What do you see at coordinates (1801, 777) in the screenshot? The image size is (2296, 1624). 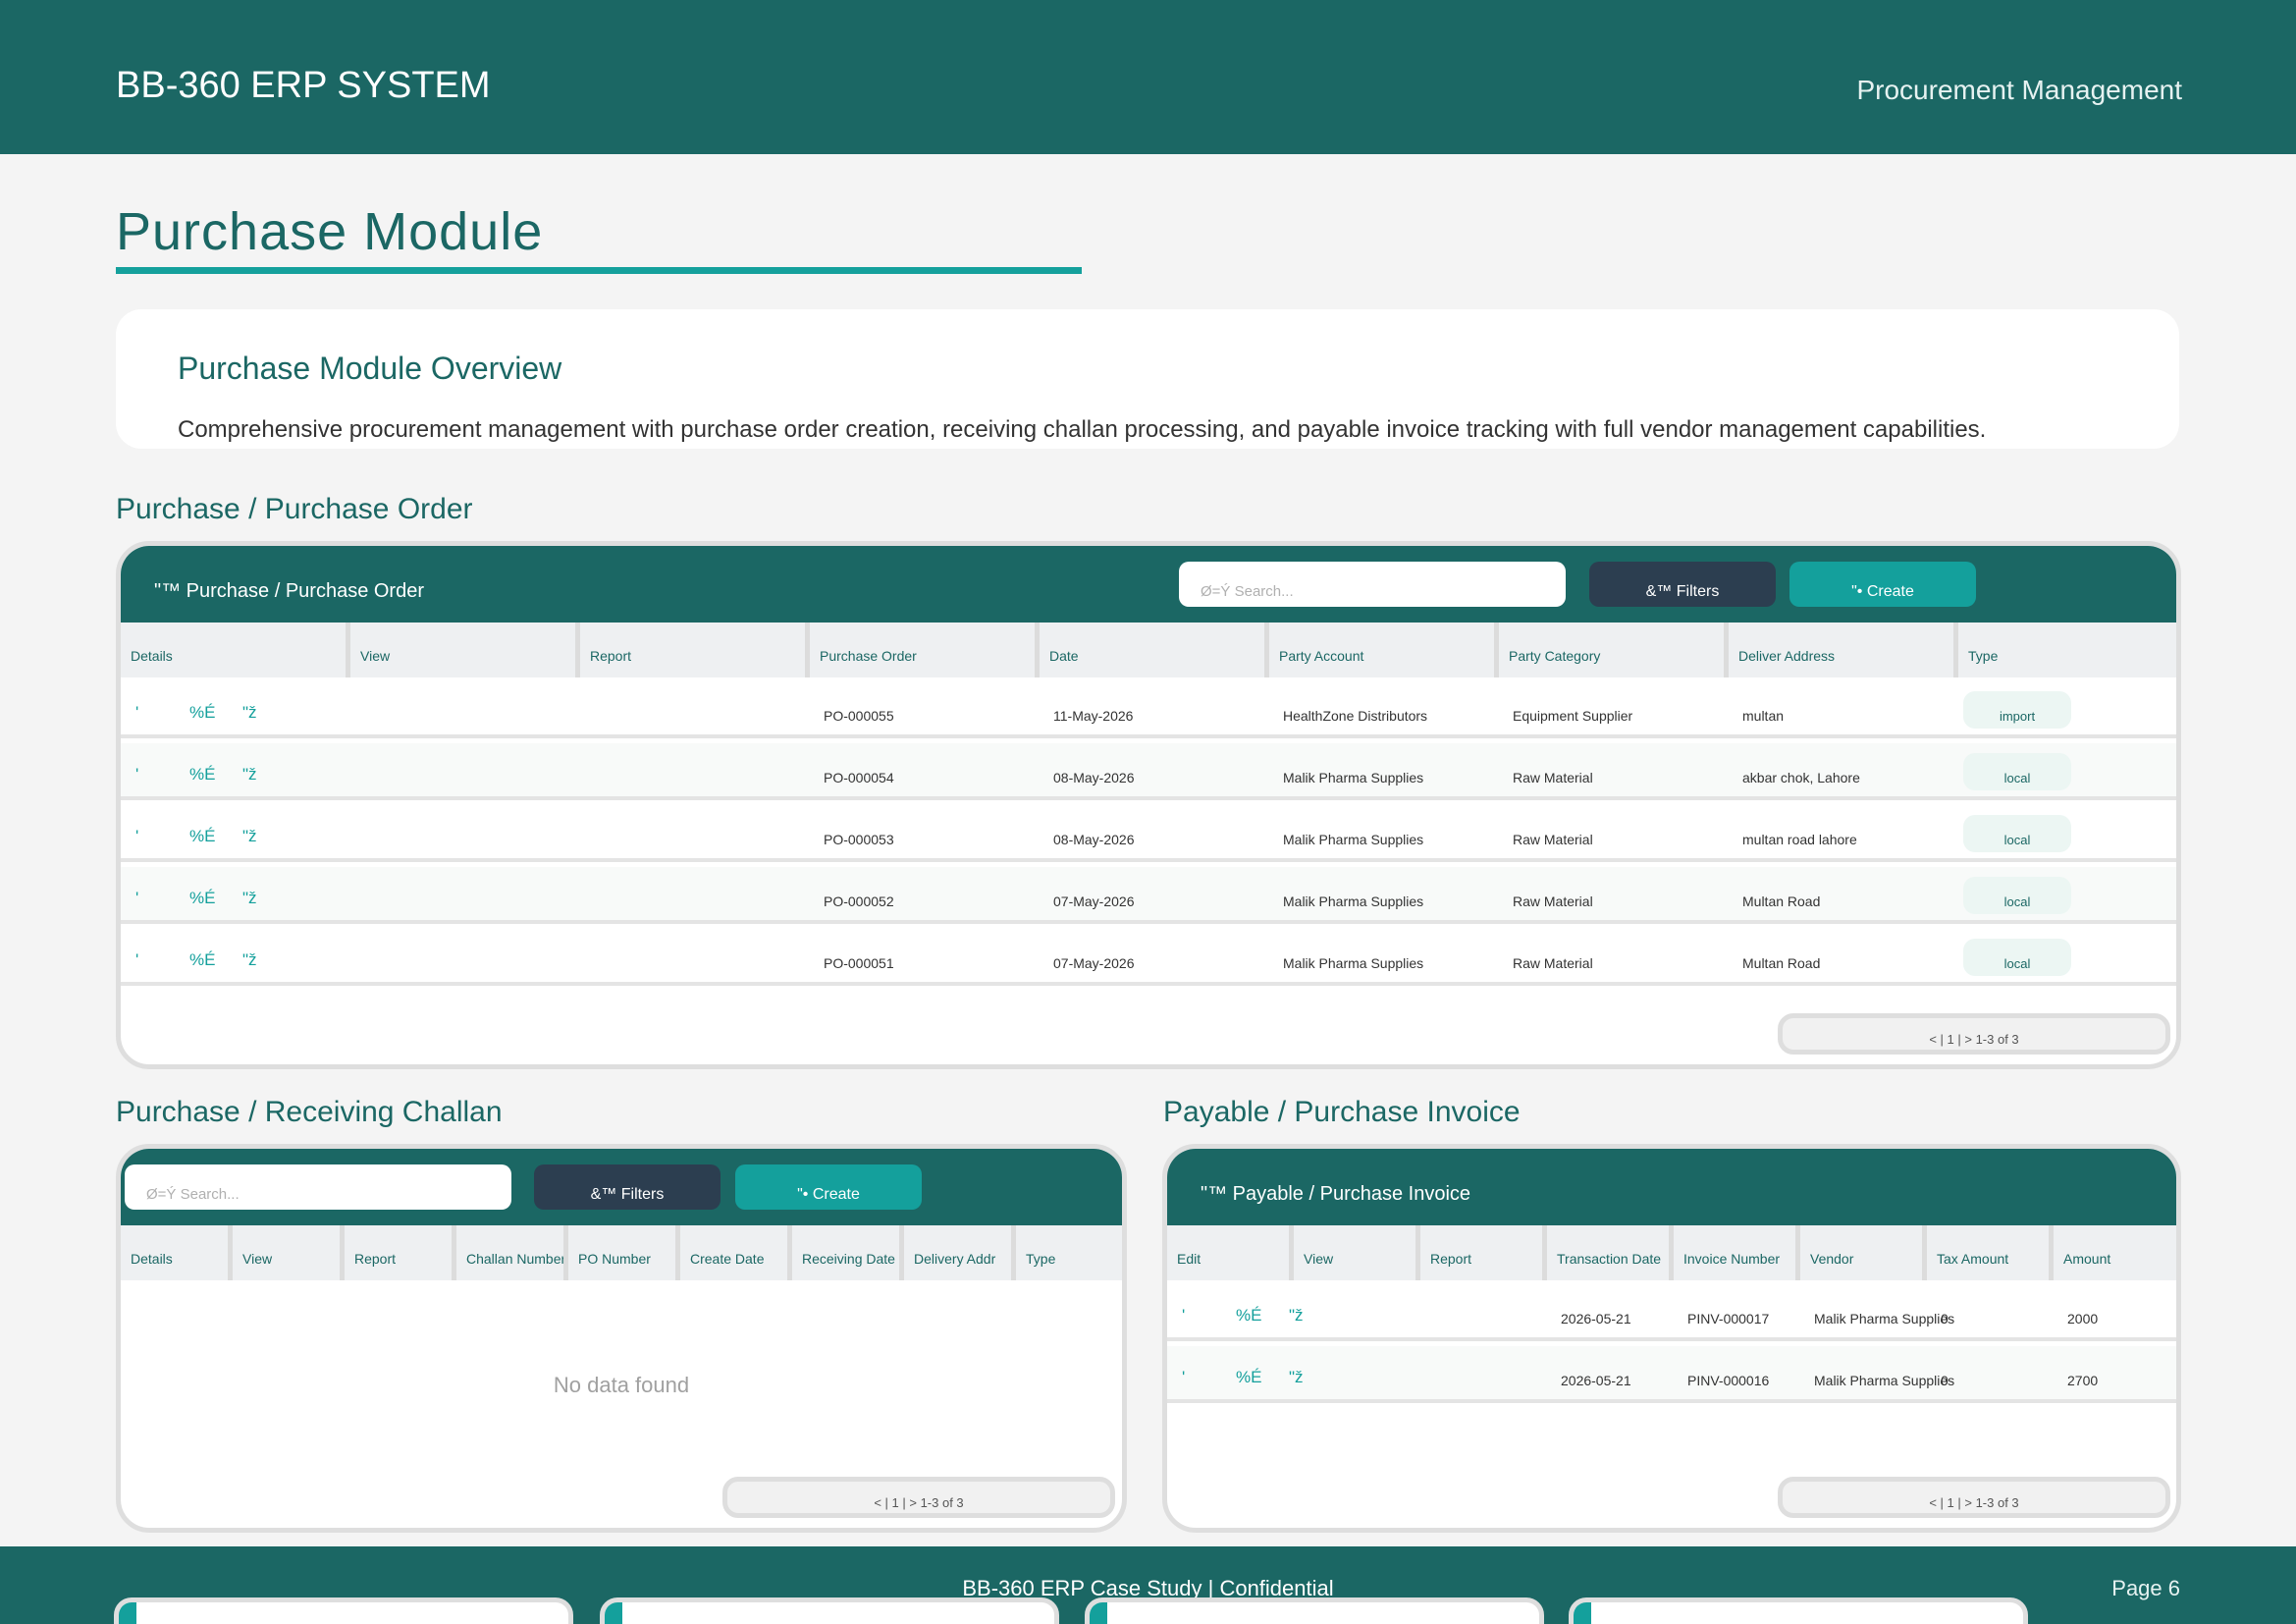 I see `deliver-address: akbar chok, Lahore` at bounding box center [1801, 777].